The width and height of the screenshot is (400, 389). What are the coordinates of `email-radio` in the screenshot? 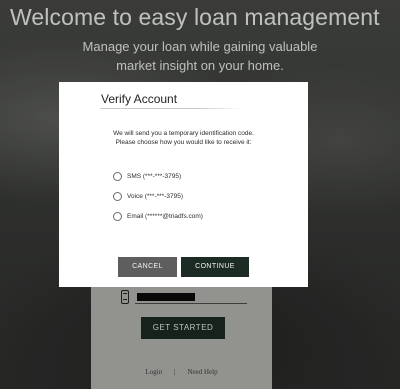 It's located at (117, 216).